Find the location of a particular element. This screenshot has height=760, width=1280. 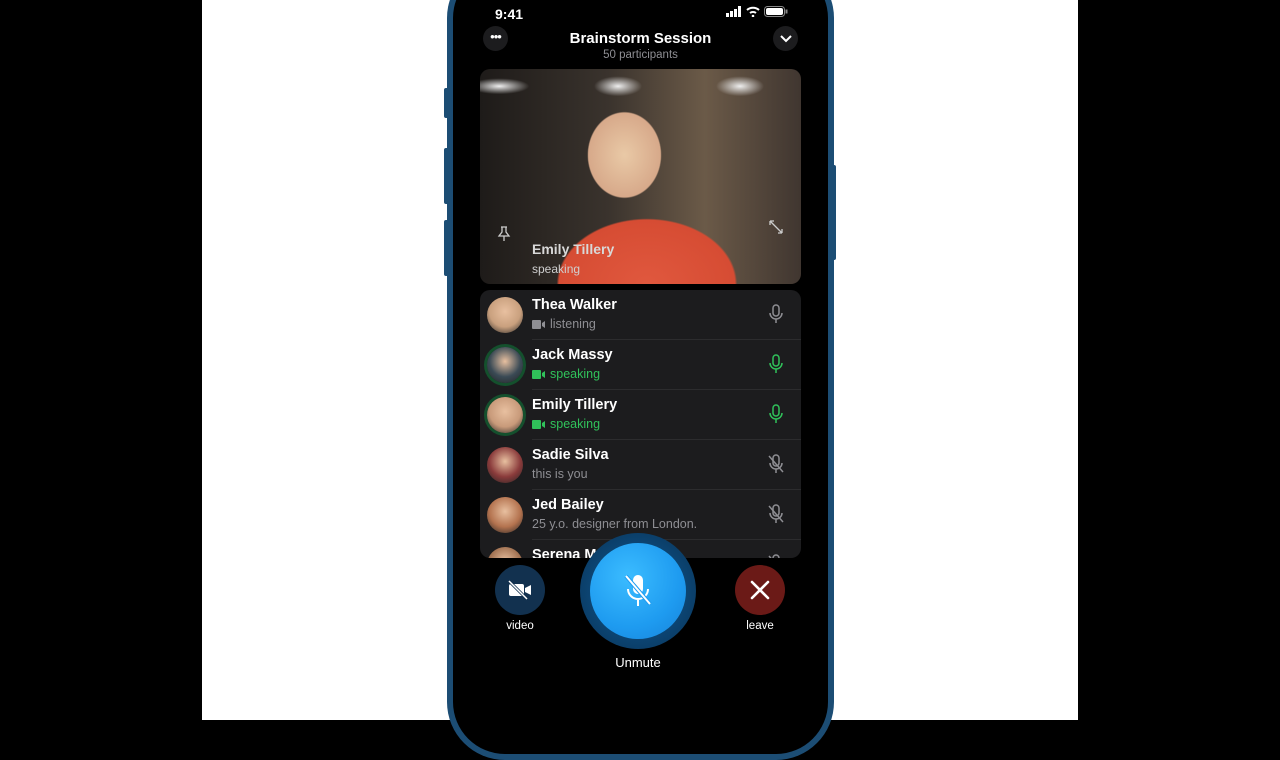

participant-name: Sadie Silva is located at coordinates (570, 455).